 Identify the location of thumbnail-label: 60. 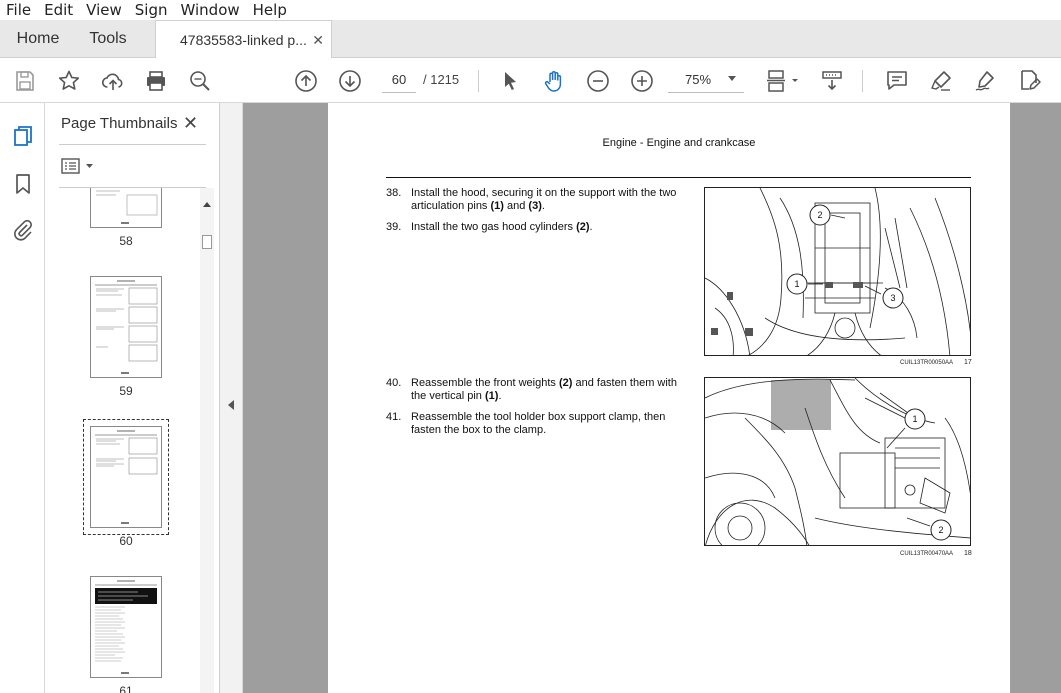
(126, 541).